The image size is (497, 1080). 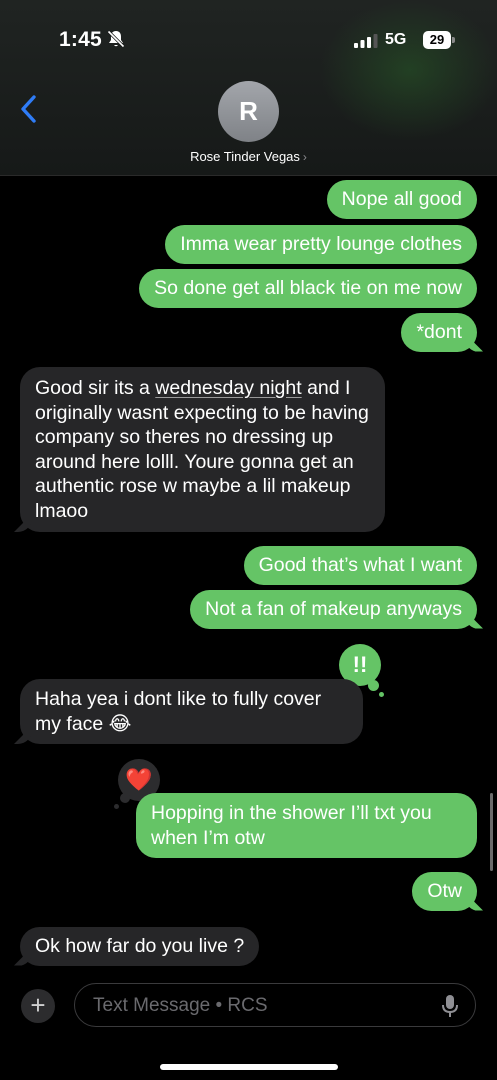 I want to click on message-text: So done get all black tie on me now, so click(x=308, y=288).